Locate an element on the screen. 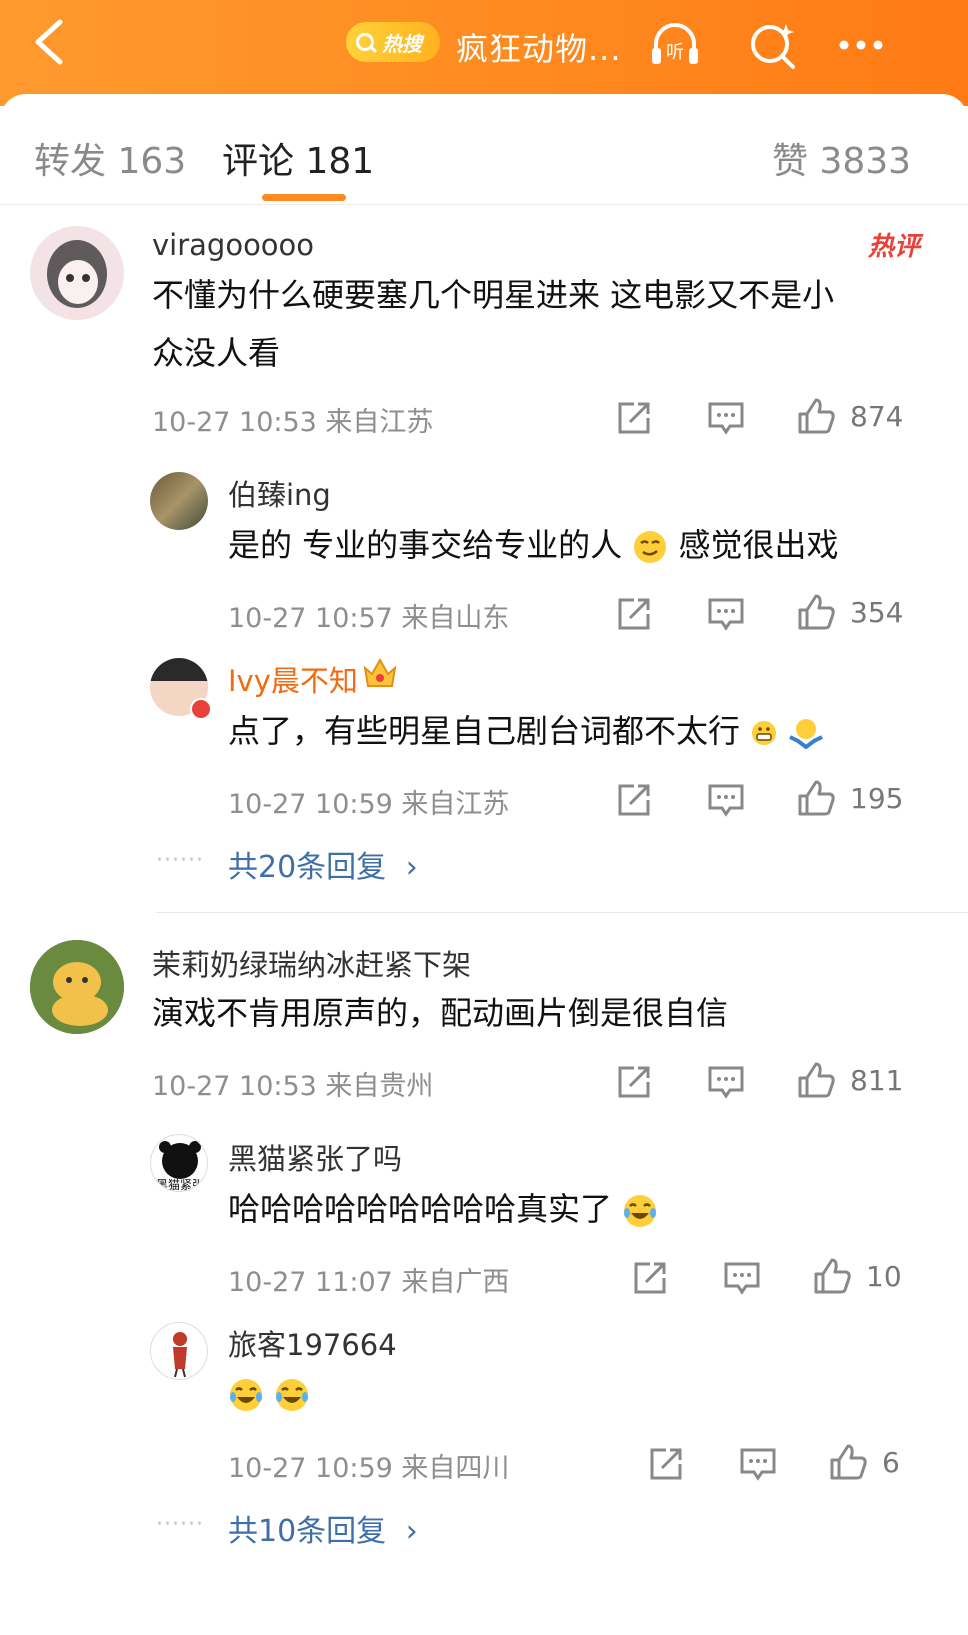 The height and width of the screenshot is (1635, 968). reply-text-part: 是的 专业的事交给专业的人 is located at coordinates (425, 545).